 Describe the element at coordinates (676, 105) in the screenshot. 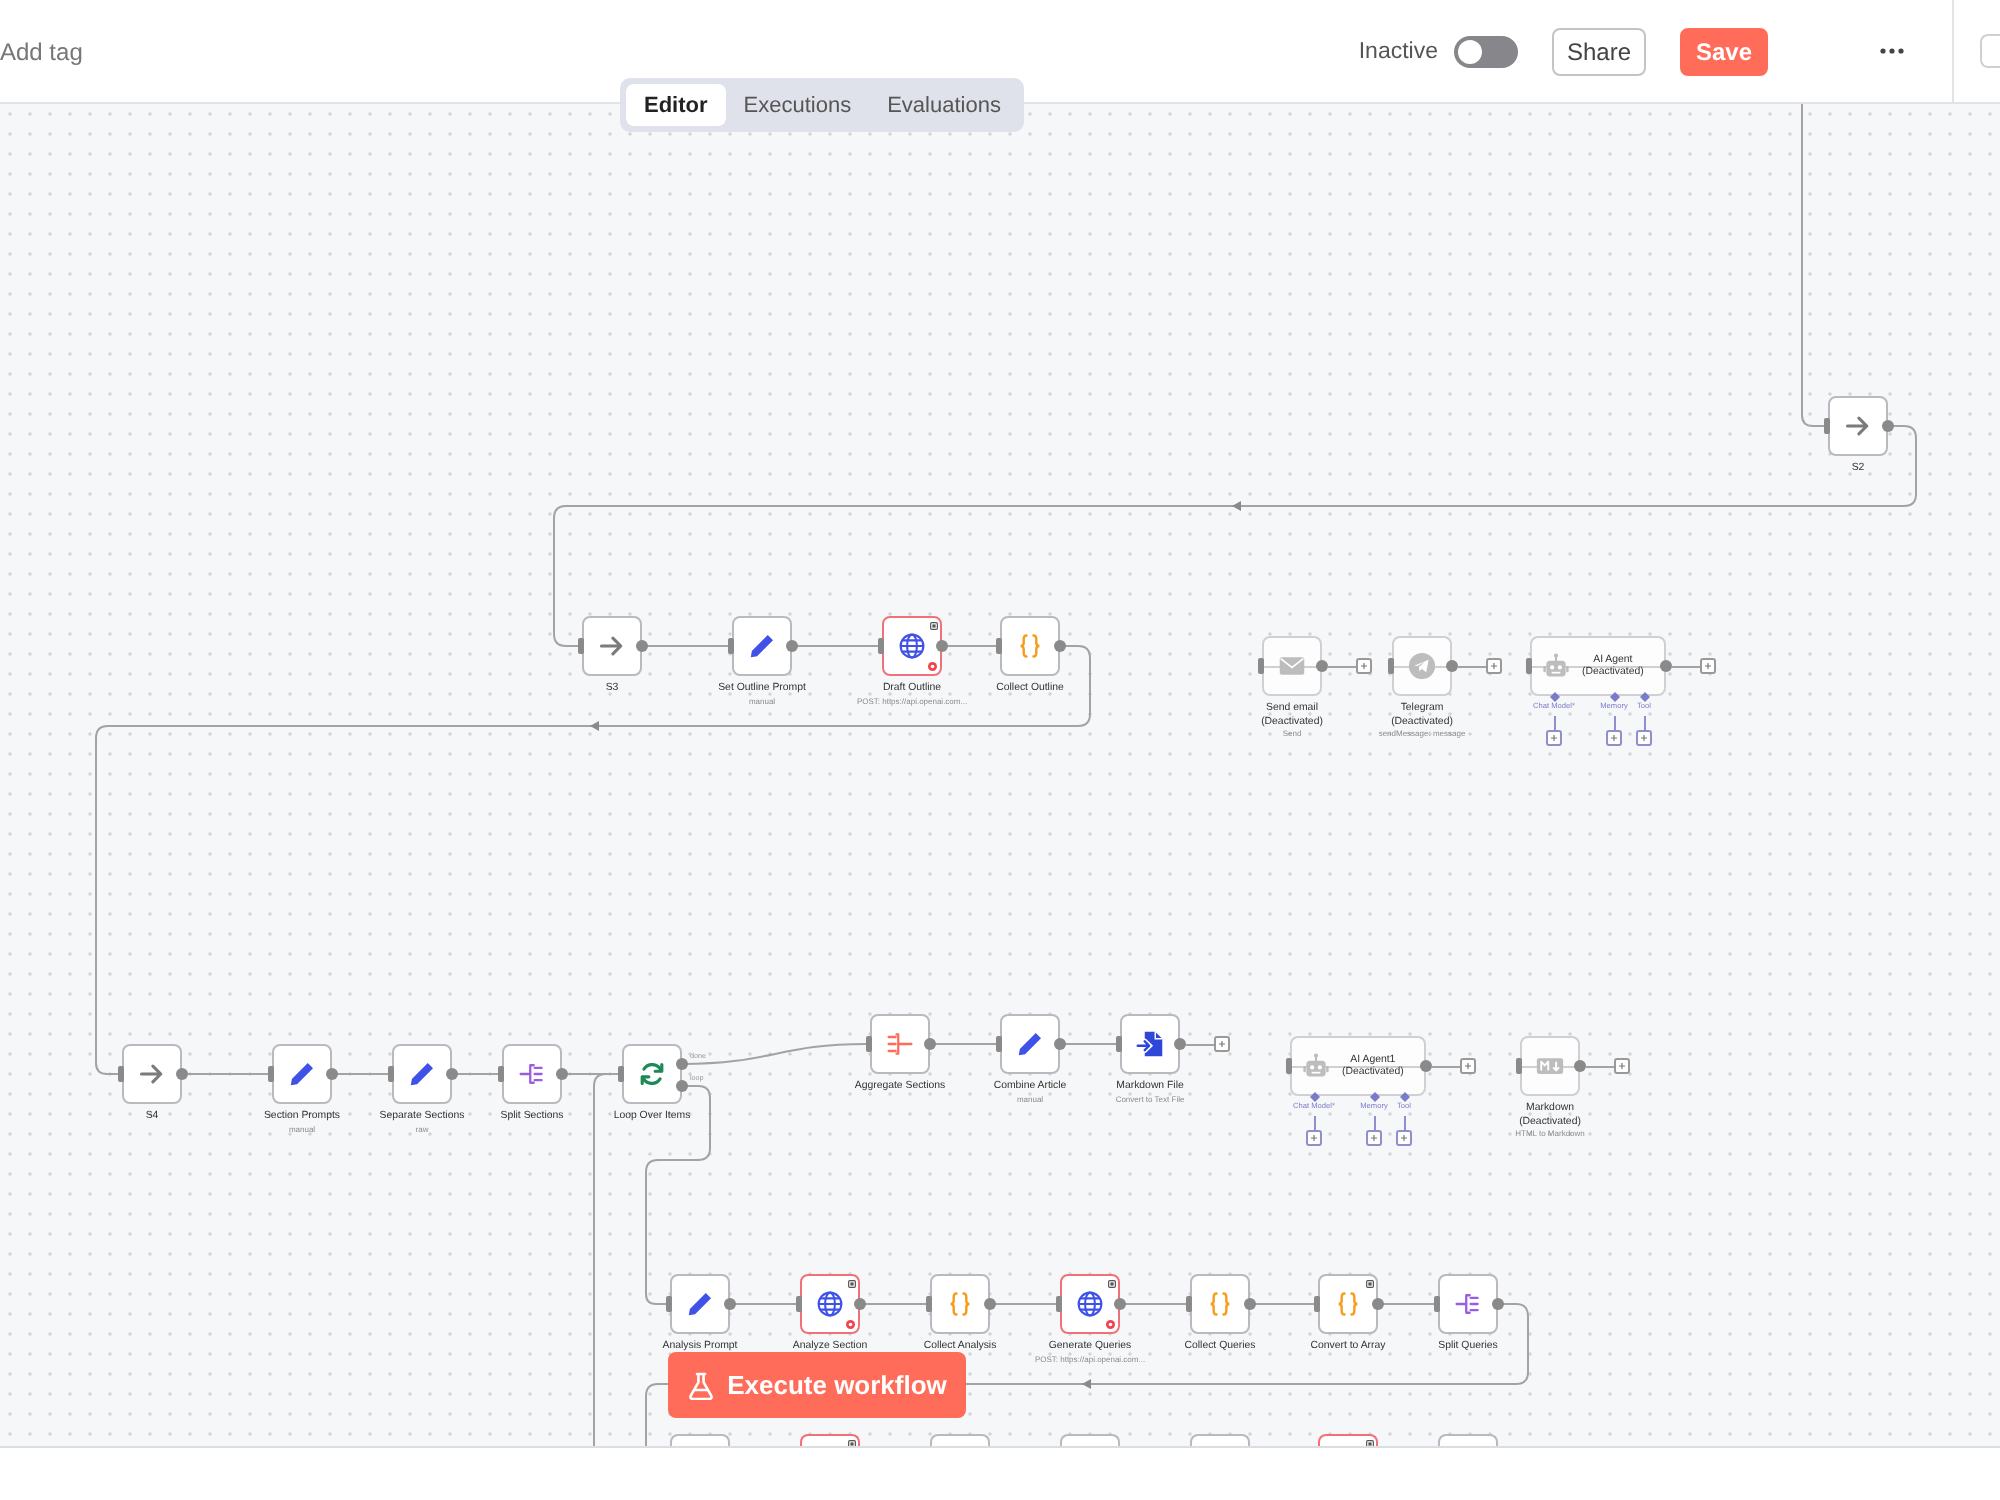

I see `view-tab: Editor` at that location.